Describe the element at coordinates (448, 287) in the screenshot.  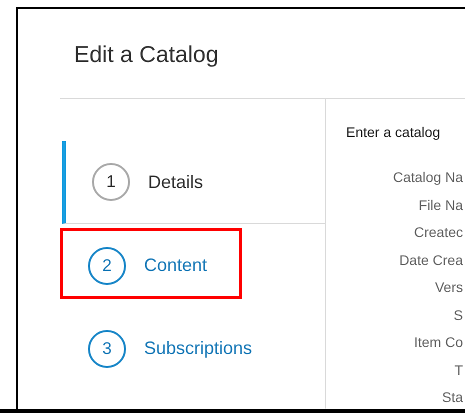
I see `field-label: Vers` at that location.